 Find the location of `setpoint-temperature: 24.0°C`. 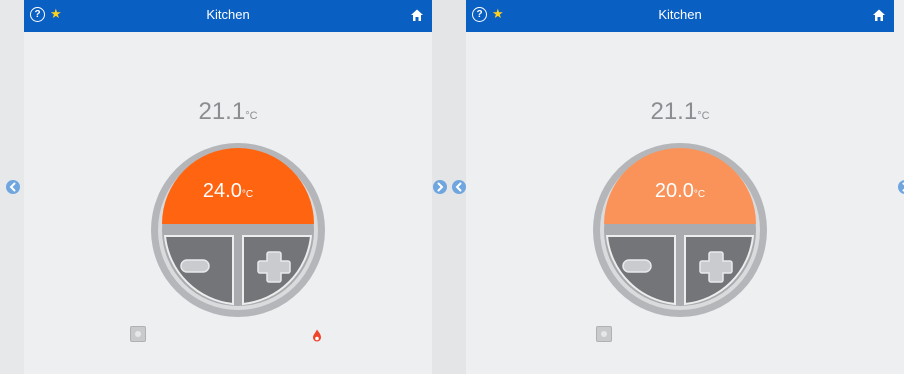

setpoint-temperature: 24.0°C is located at coordinates (228, 191).